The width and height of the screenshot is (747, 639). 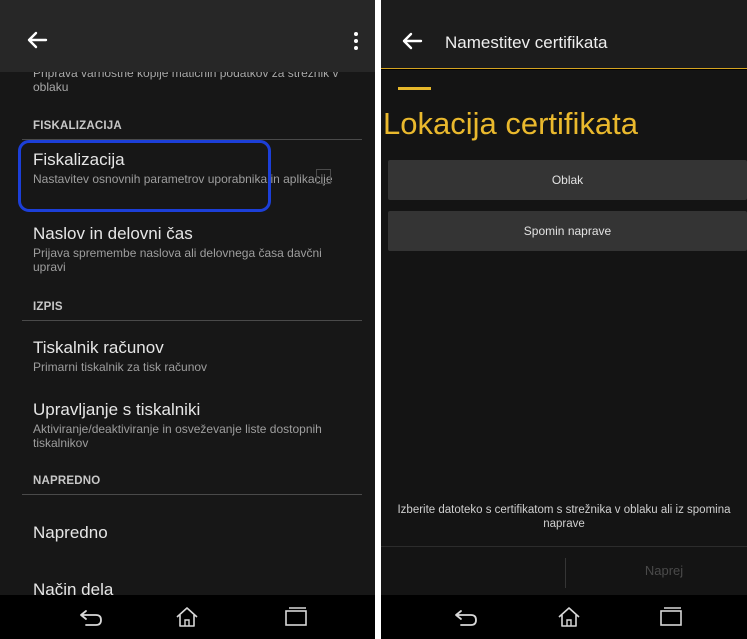 What do you see at coordinates (120, 367) in the screenshot?
I see `pref-summary: Primarni tiskalnik za tisk računov` at bounding box center [120, 367].